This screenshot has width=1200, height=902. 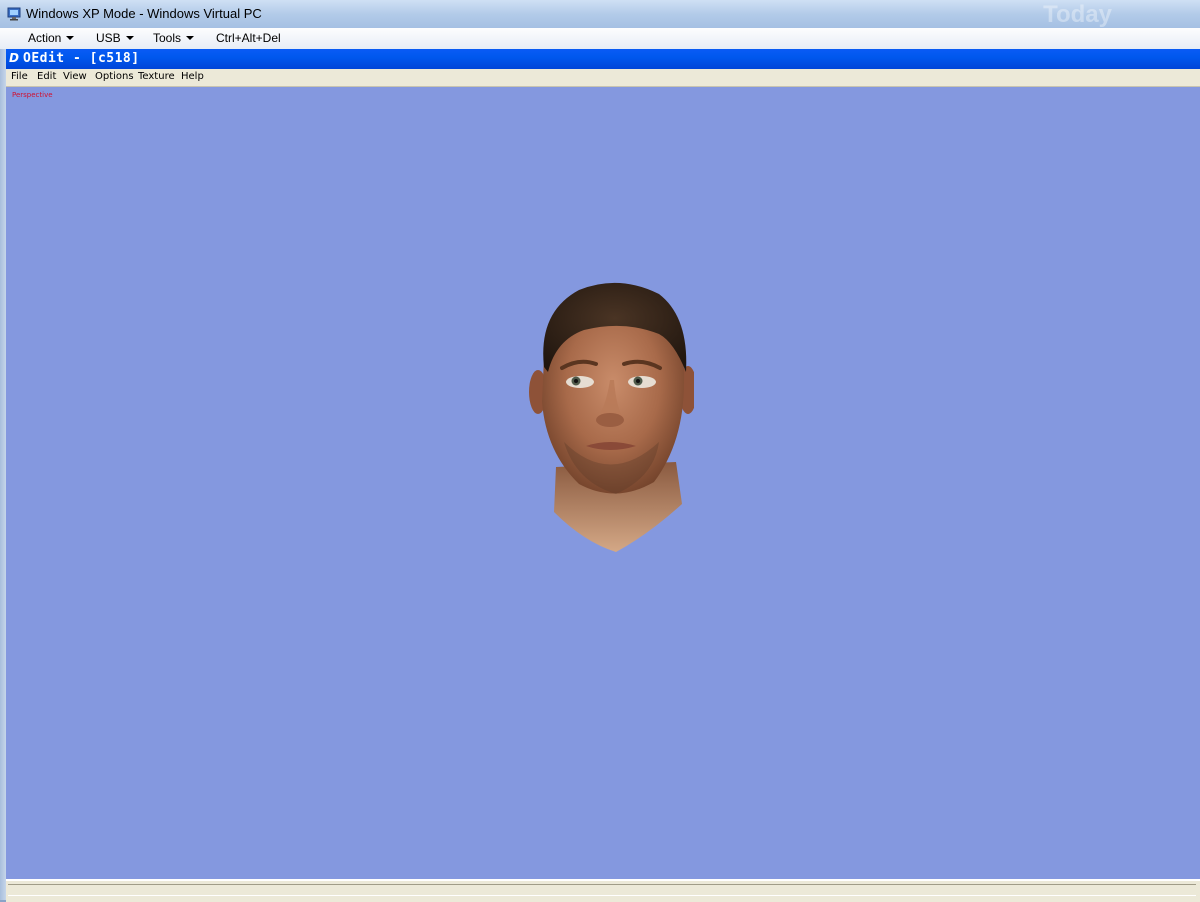 What do you see at coordinates (603, 78) in the screenshot?
I see `xp-menubar: File Edit View Options Texture Help` at bounding box center [603, 78].